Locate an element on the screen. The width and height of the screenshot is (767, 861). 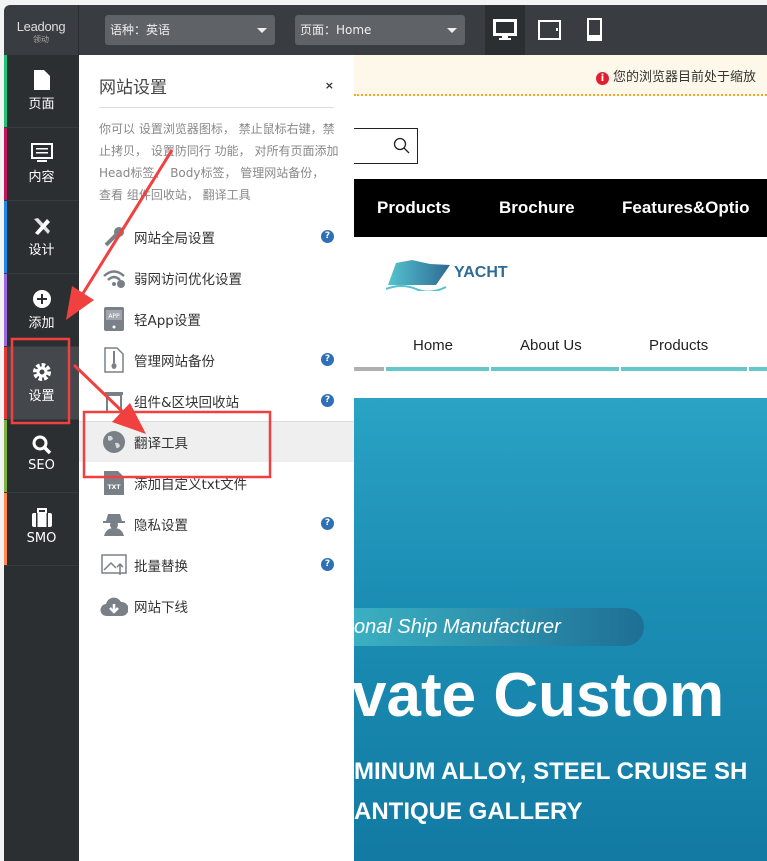
list-icon is located at coordinates (41, 153).